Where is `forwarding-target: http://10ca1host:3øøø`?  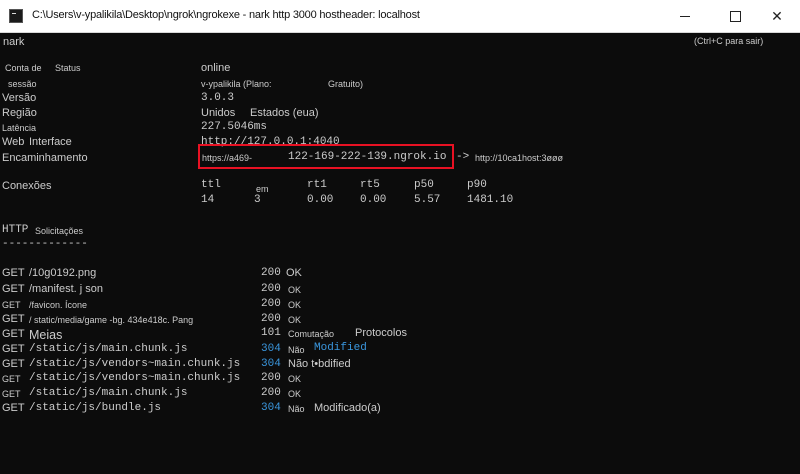 forwarding-target: http://10ca1host:3øøø is located at coordinates (519, 158).